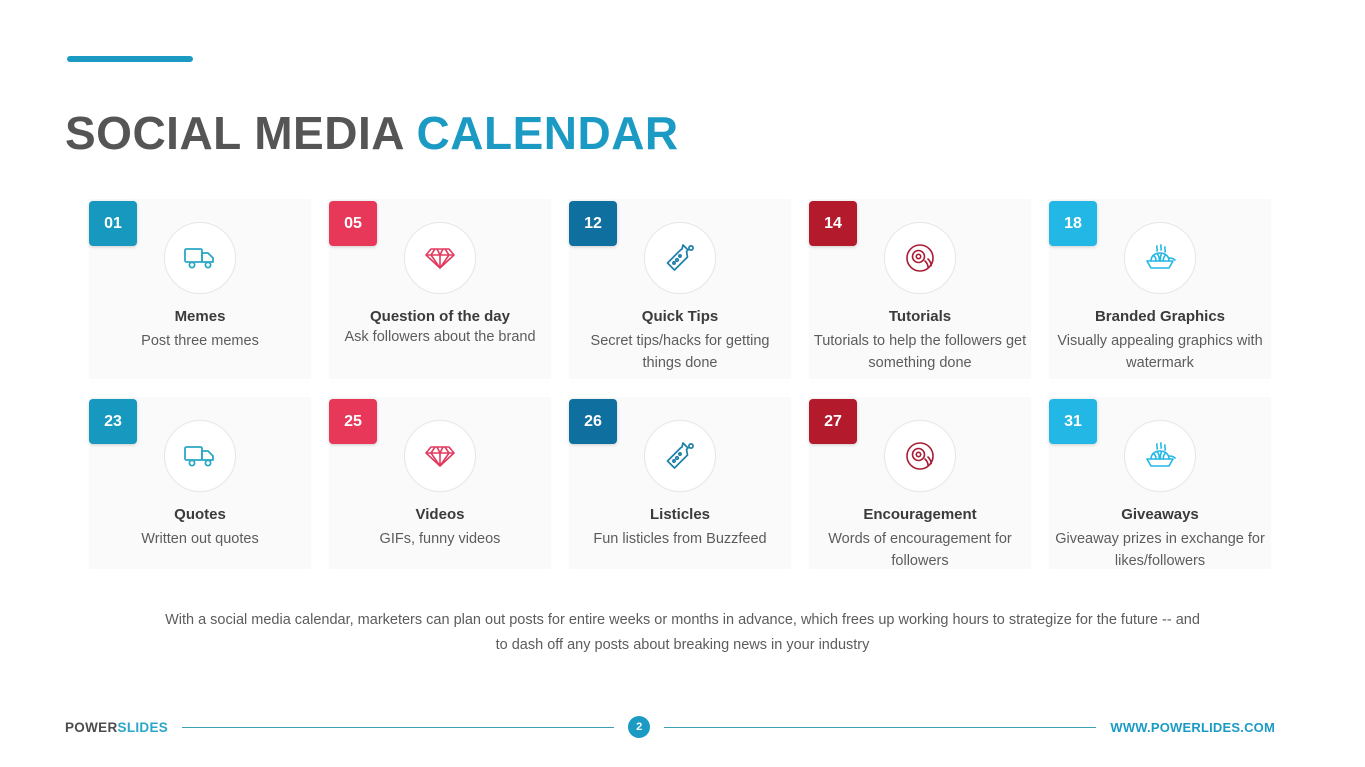 This screenshot has width=1365, height=767. What do you see at coordinates (353, 421) in the screenshot?
I see `card-day-badge: 25` at bounding box center [353, 421].